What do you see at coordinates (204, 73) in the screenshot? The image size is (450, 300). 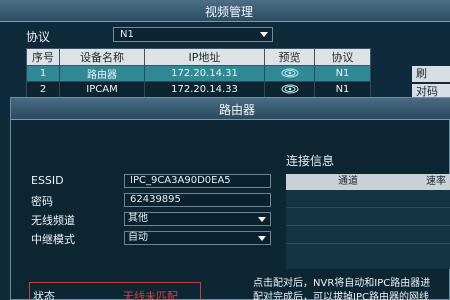 I see `row-ip: 172.20.14.31` at bounding box center [204, 73].